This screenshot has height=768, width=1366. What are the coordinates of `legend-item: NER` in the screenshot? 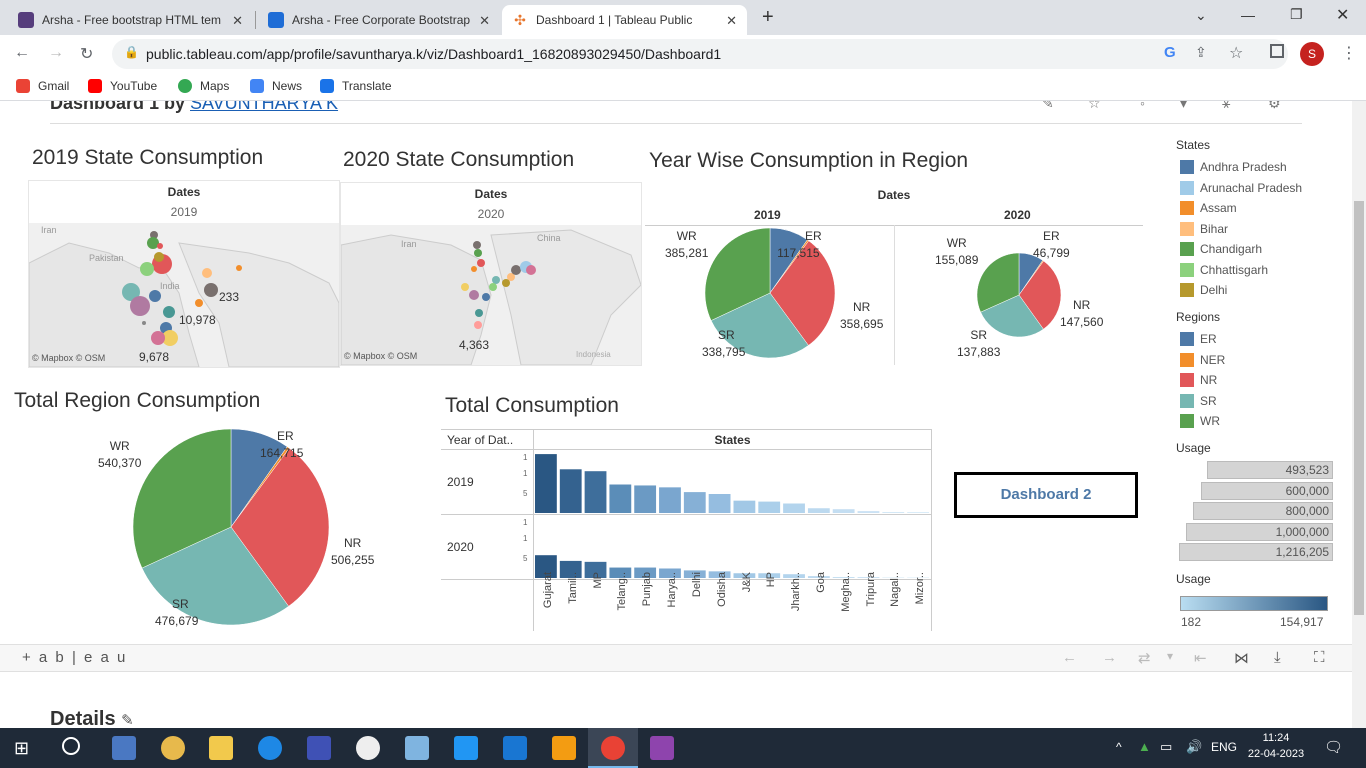 It's located at (1202, 359).